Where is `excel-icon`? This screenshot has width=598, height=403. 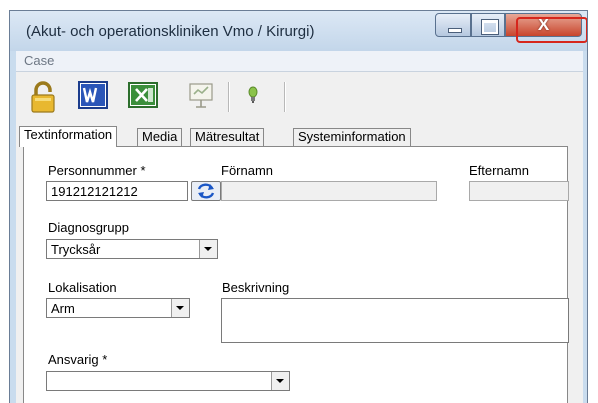 excel-icon is located at coordinates (143, 95).